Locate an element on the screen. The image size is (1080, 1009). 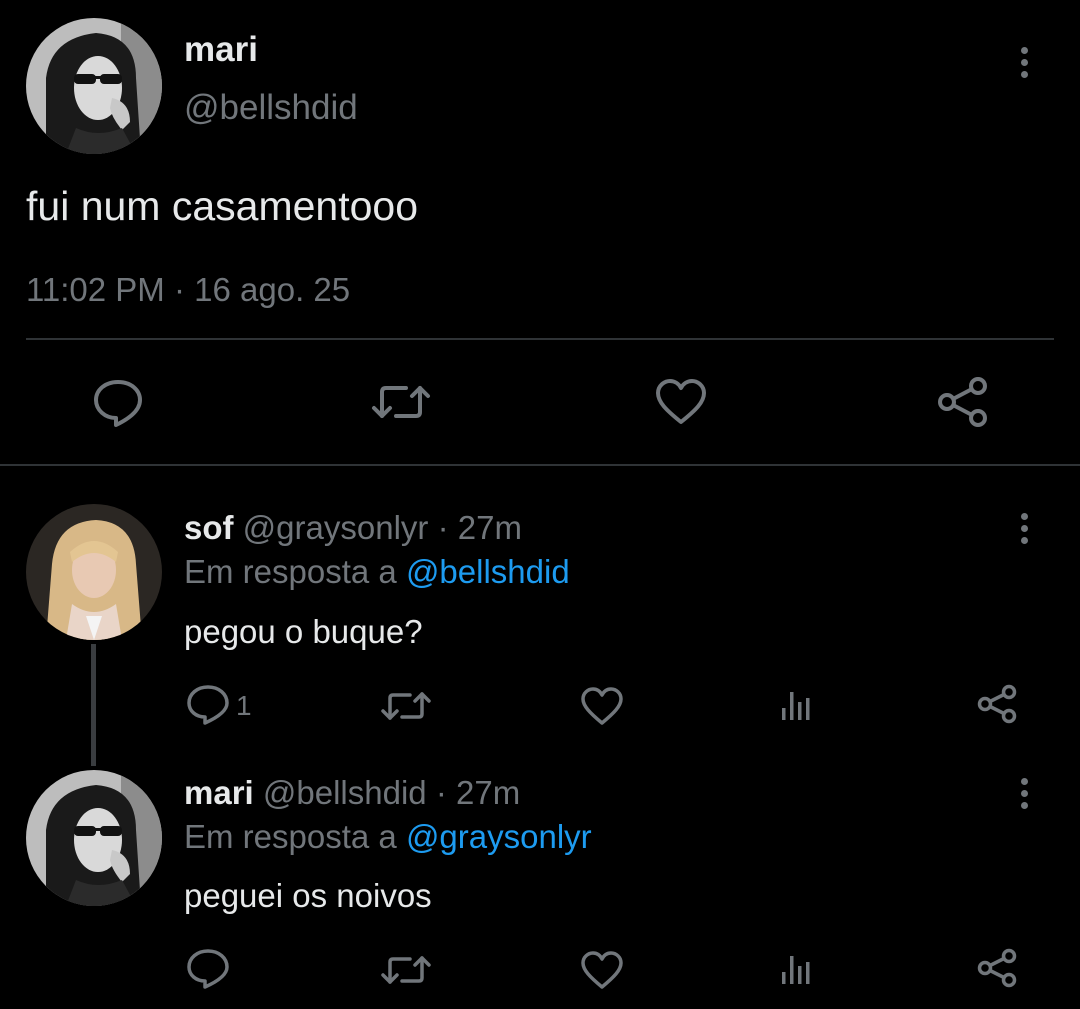
reply-header: mari @bellshdid · 27m is located at coordinates (352, 793).